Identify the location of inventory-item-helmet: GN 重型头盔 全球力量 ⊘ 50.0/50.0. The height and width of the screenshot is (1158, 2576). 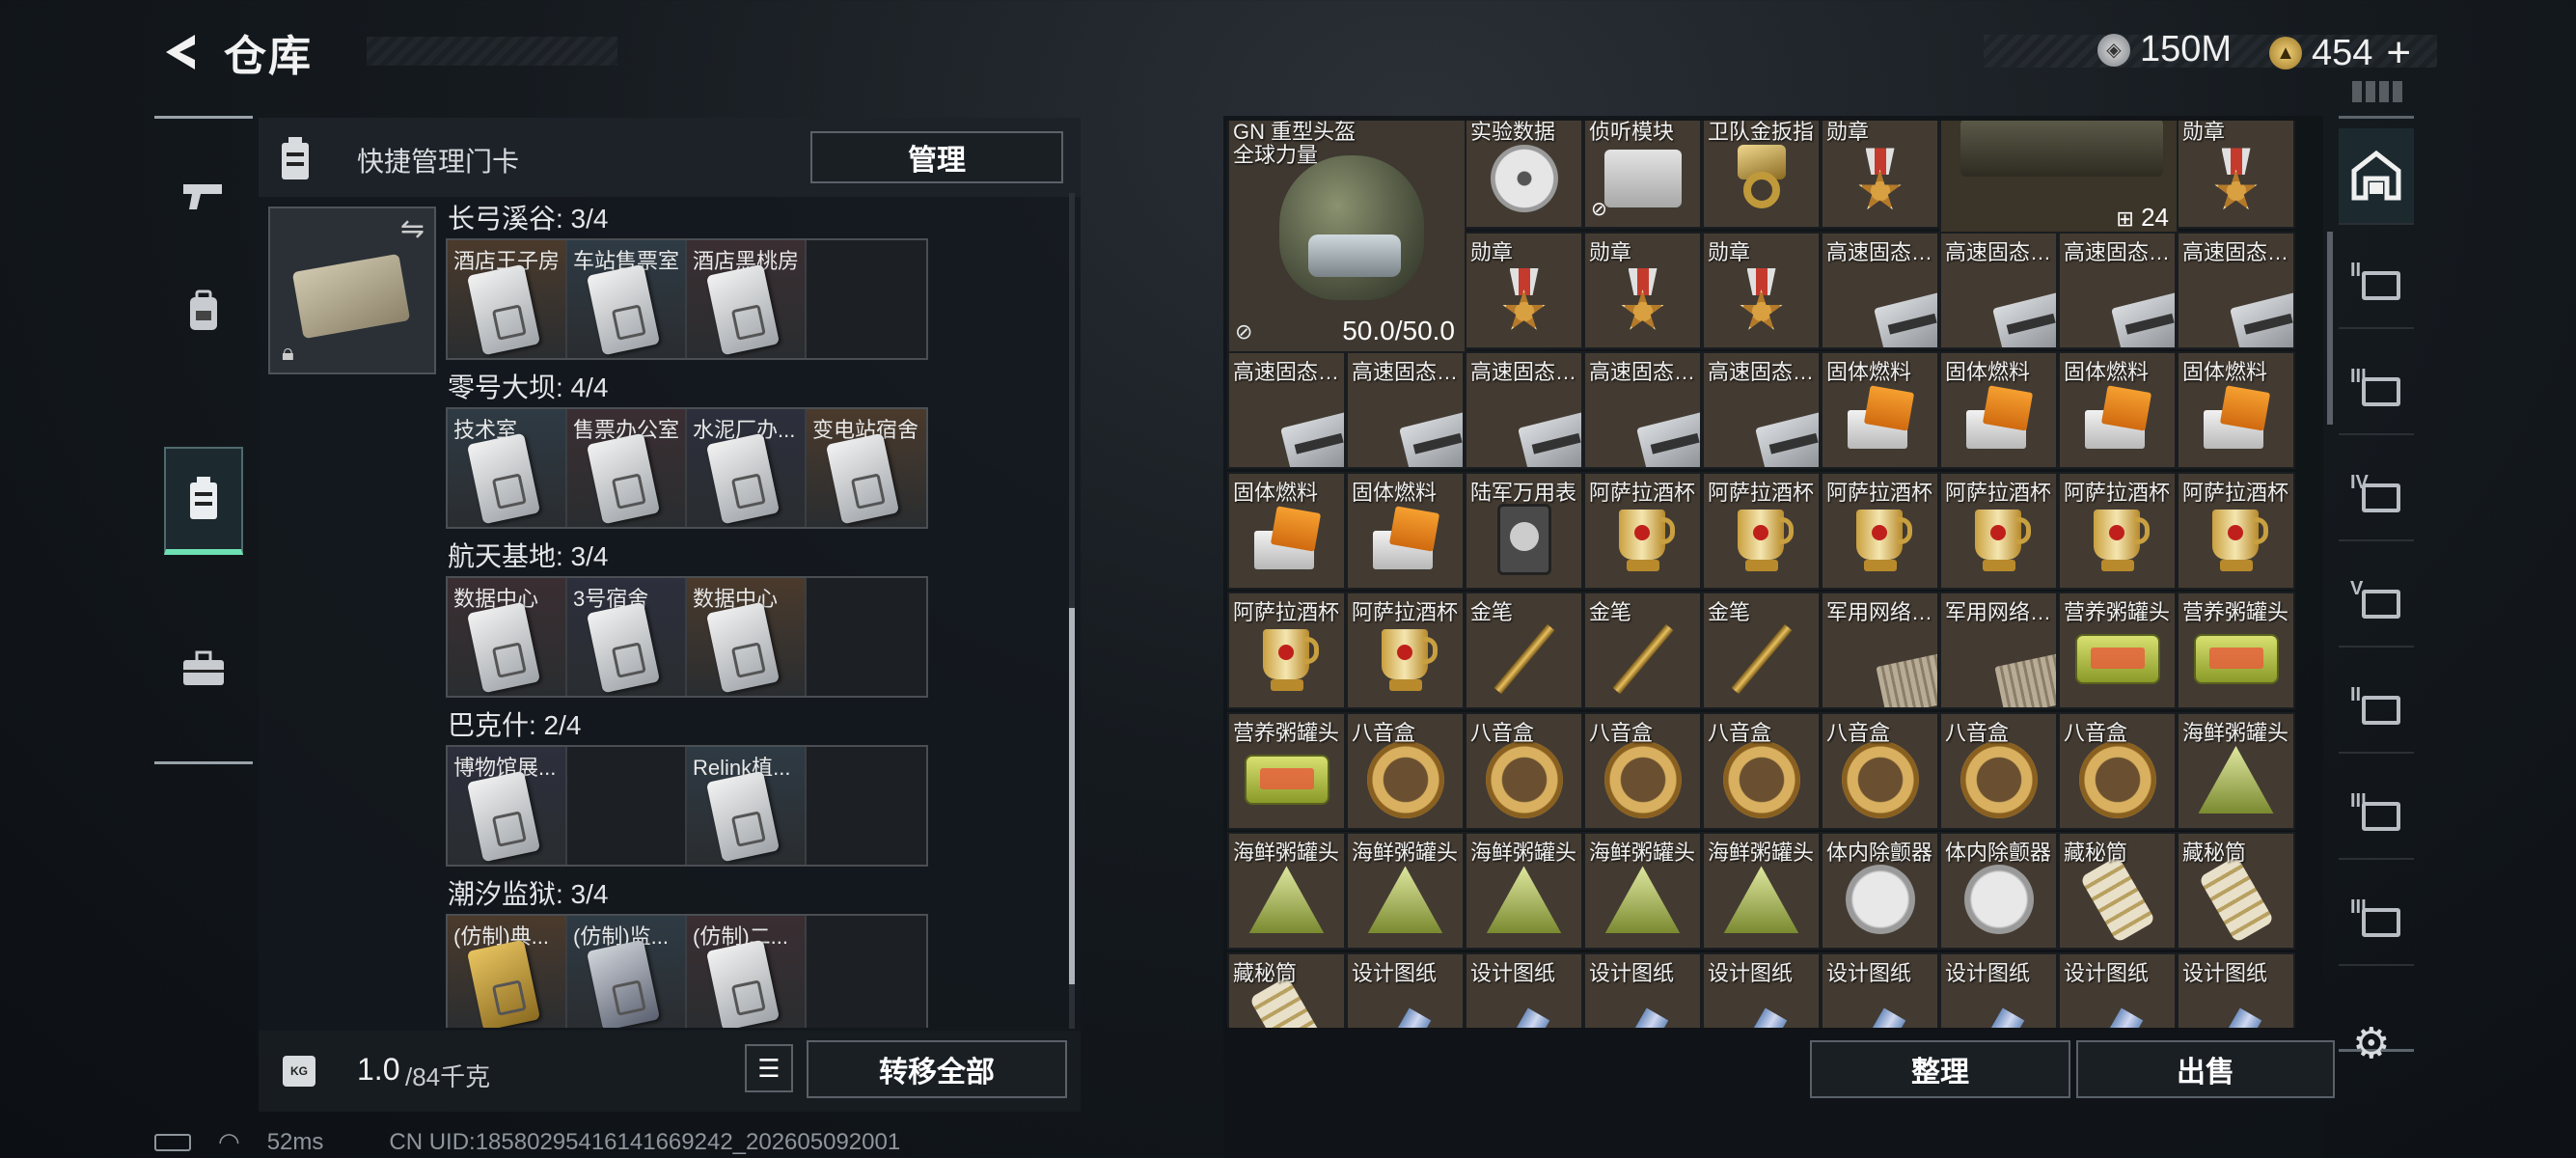
(1346, 238).